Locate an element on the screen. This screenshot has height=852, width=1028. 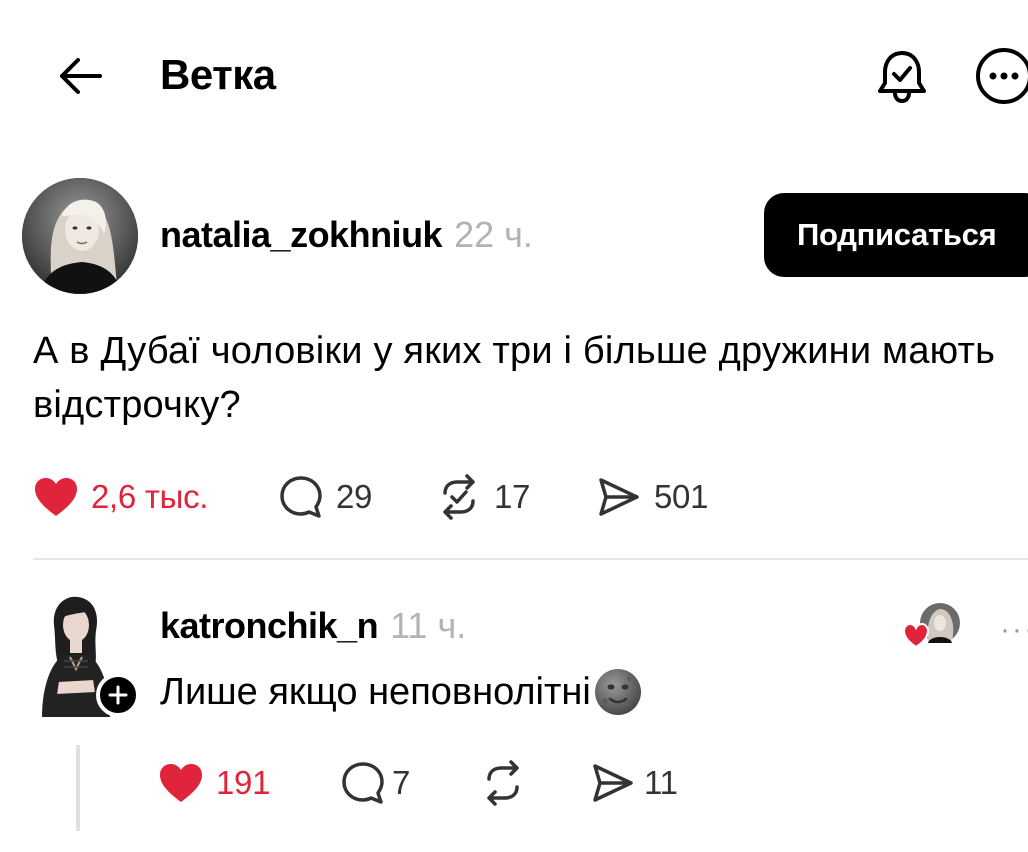
reply-meta: katronchik_n 11 ч. is located at coordinates (313, 626).